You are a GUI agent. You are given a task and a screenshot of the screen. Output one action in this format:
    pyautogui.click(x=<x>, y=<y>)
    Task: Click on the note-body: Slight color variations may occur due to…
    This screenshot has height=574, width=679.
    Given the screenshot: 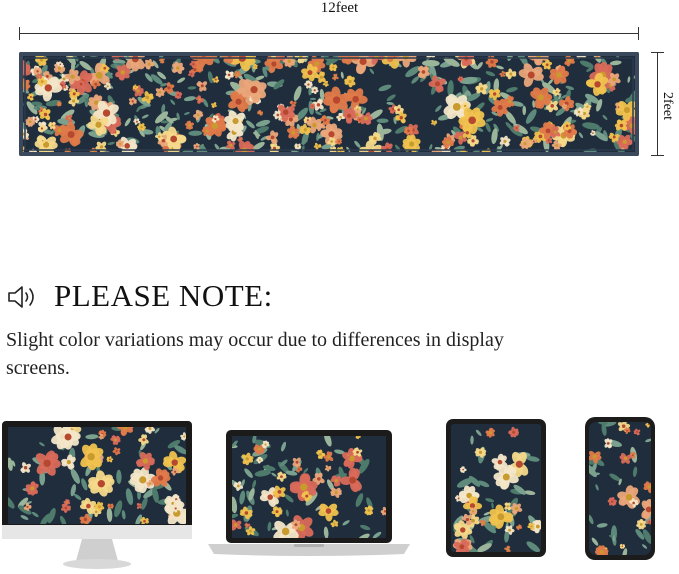 What is the action you would take?
    pyautogui.click(x=255, y=354)
    